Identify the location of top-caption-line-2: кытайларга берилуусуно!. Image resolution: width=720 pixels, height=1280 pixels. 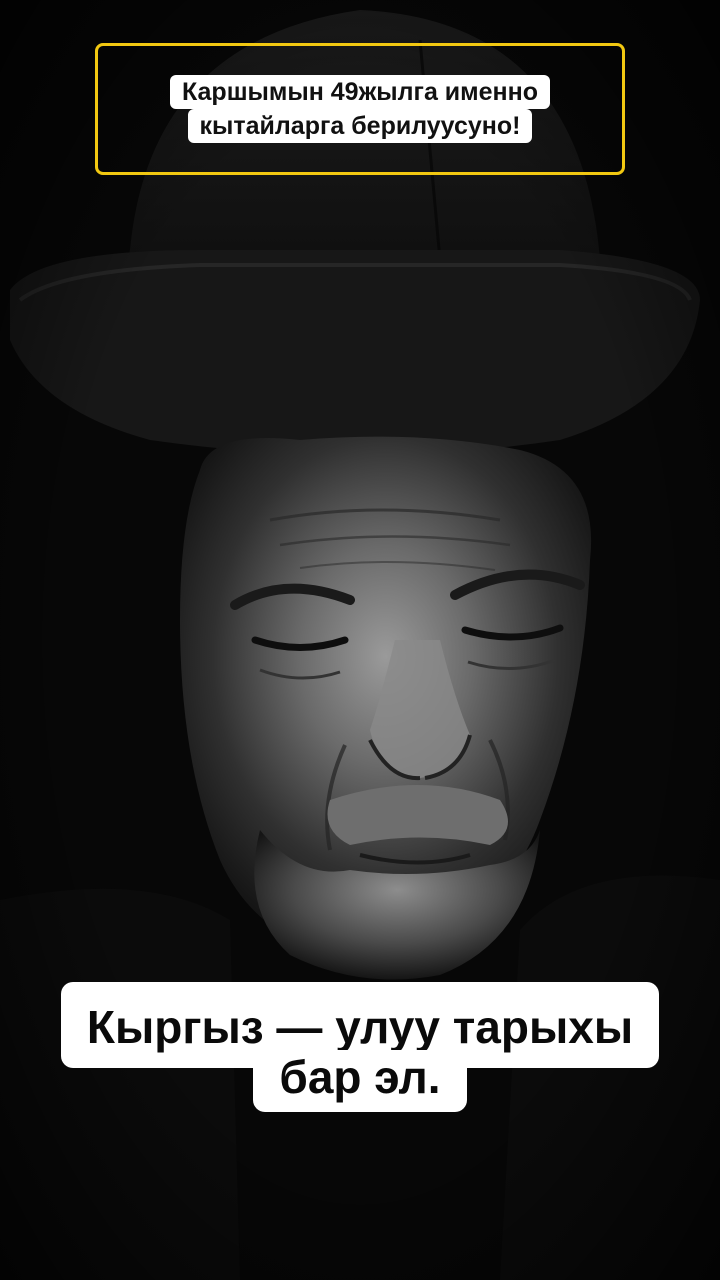
(360, 126).